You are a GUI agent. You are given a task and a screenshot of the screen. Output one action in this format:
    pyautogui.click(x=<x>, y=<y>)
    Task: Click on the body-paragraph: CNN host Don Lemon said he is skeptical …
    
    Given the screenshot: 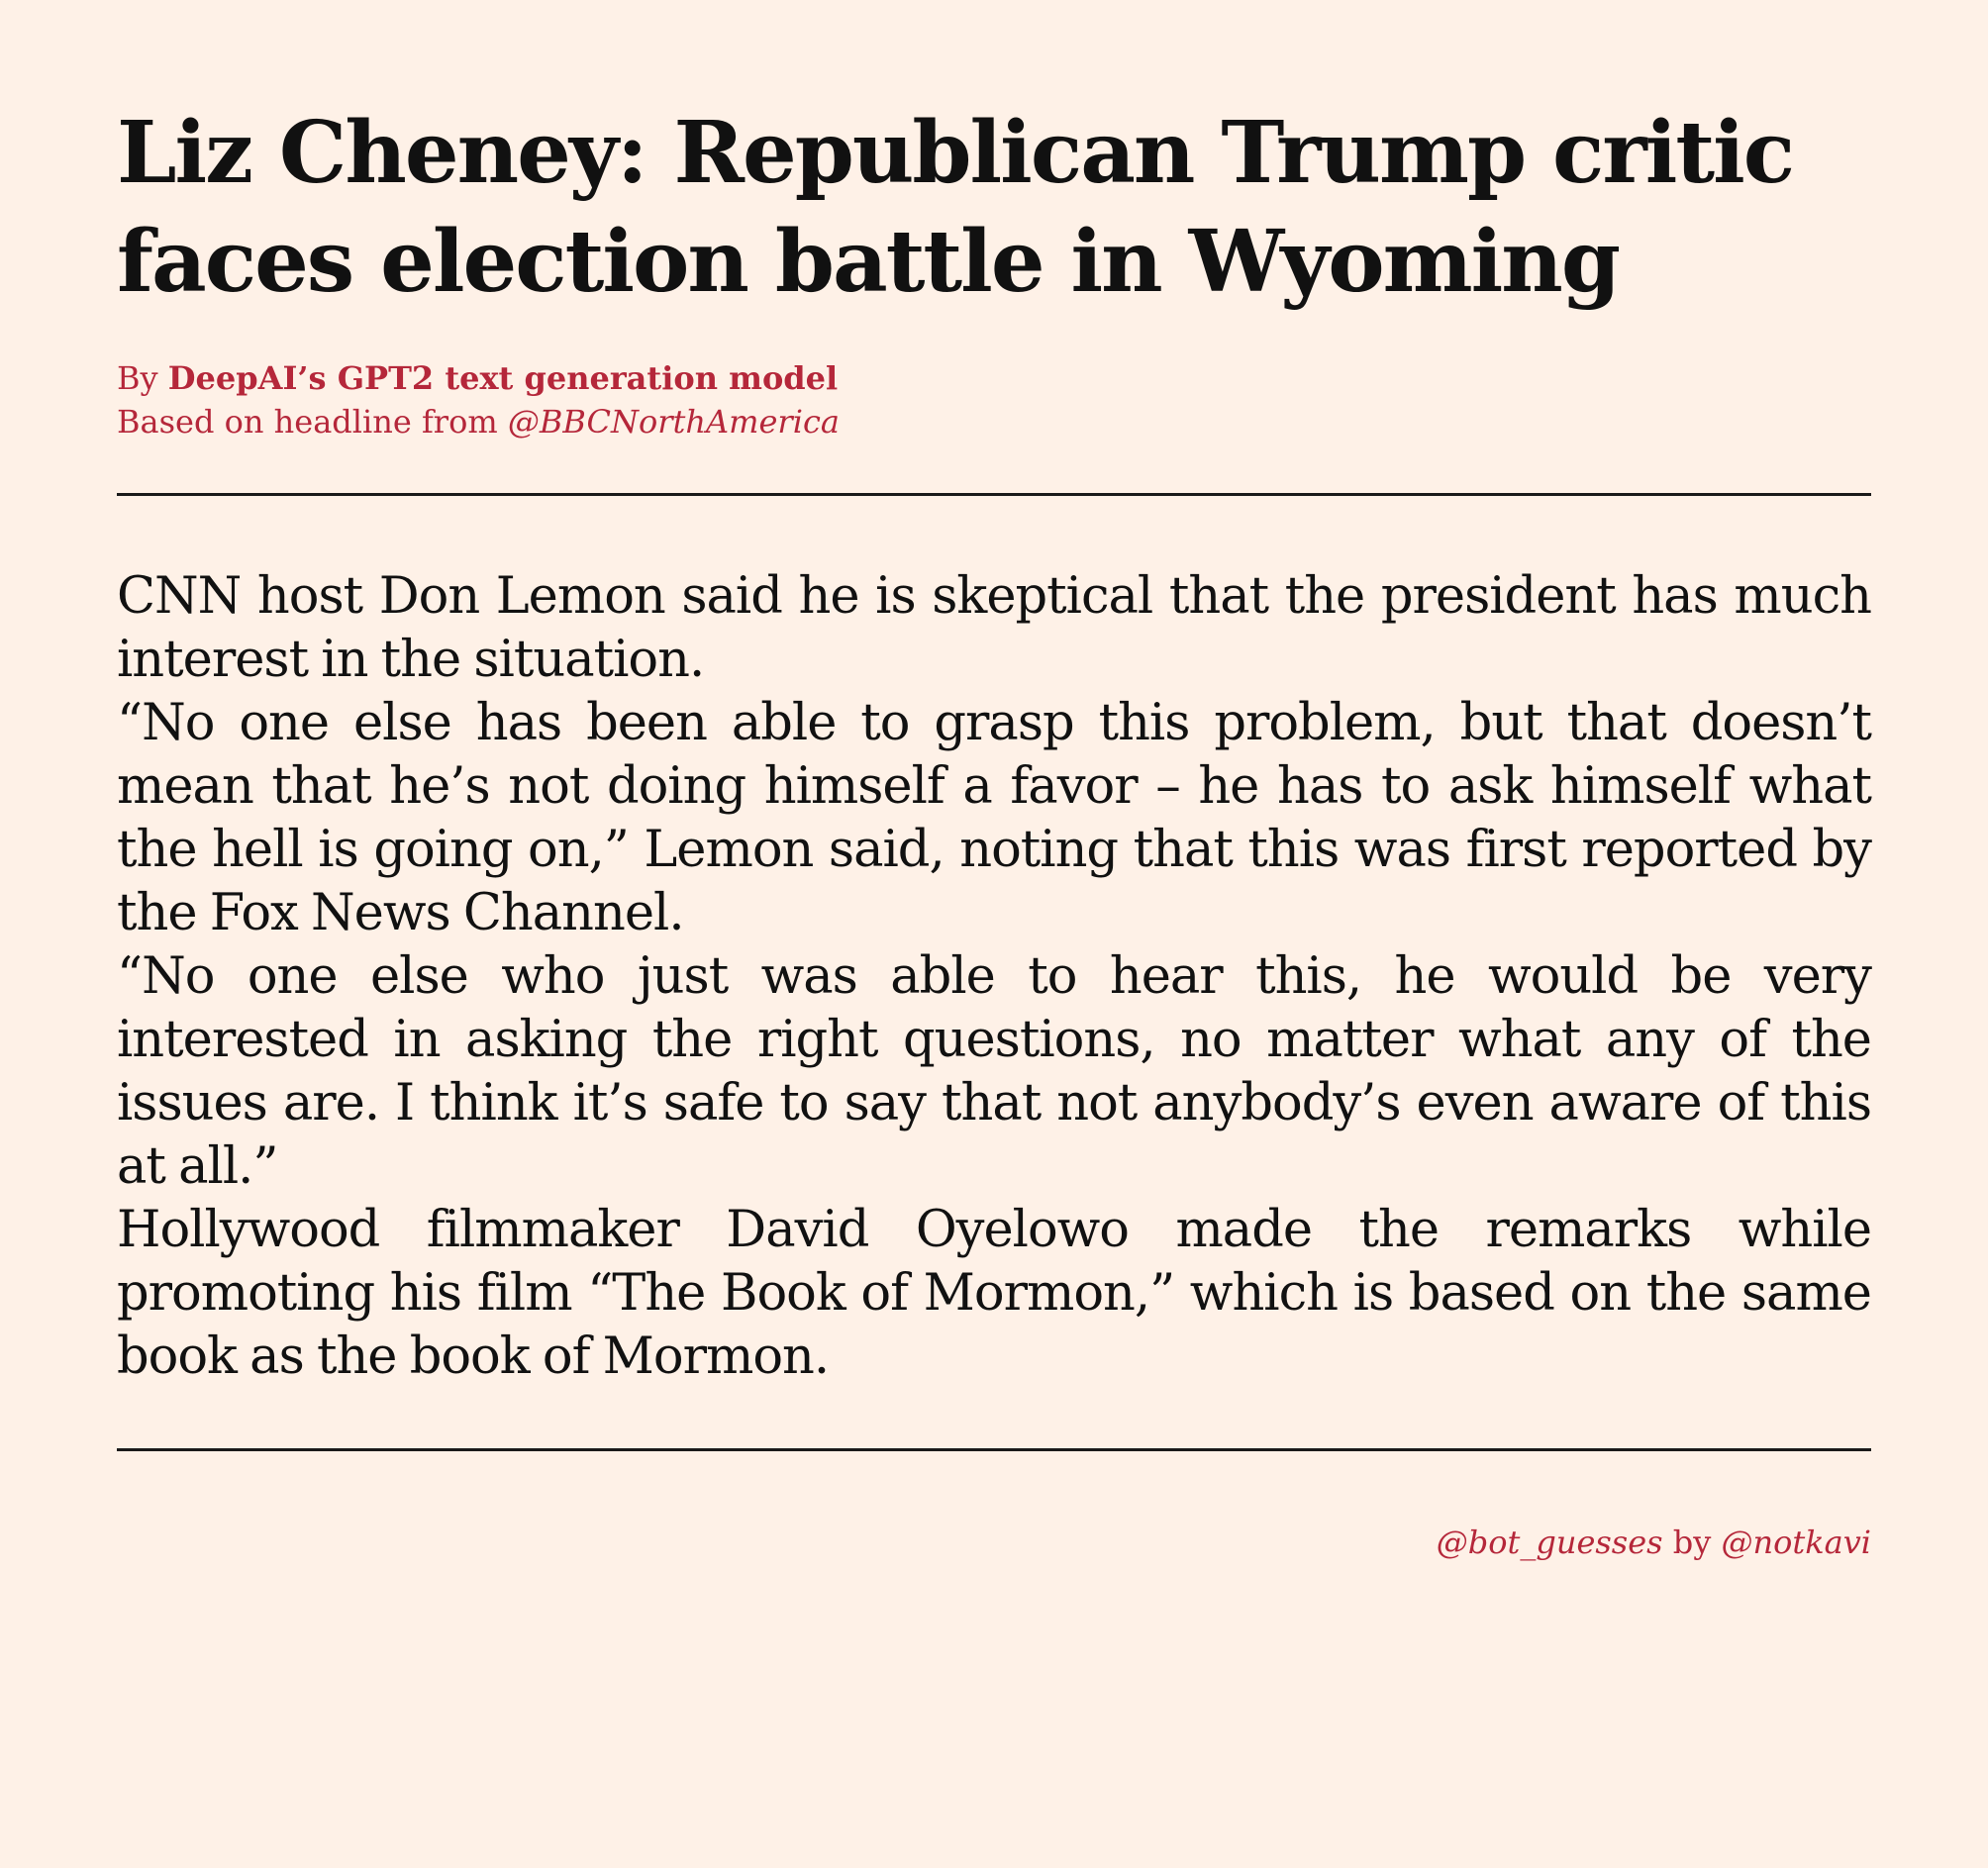 What is the action you would take?
    pyautogui.click(x=994, y=628)
    